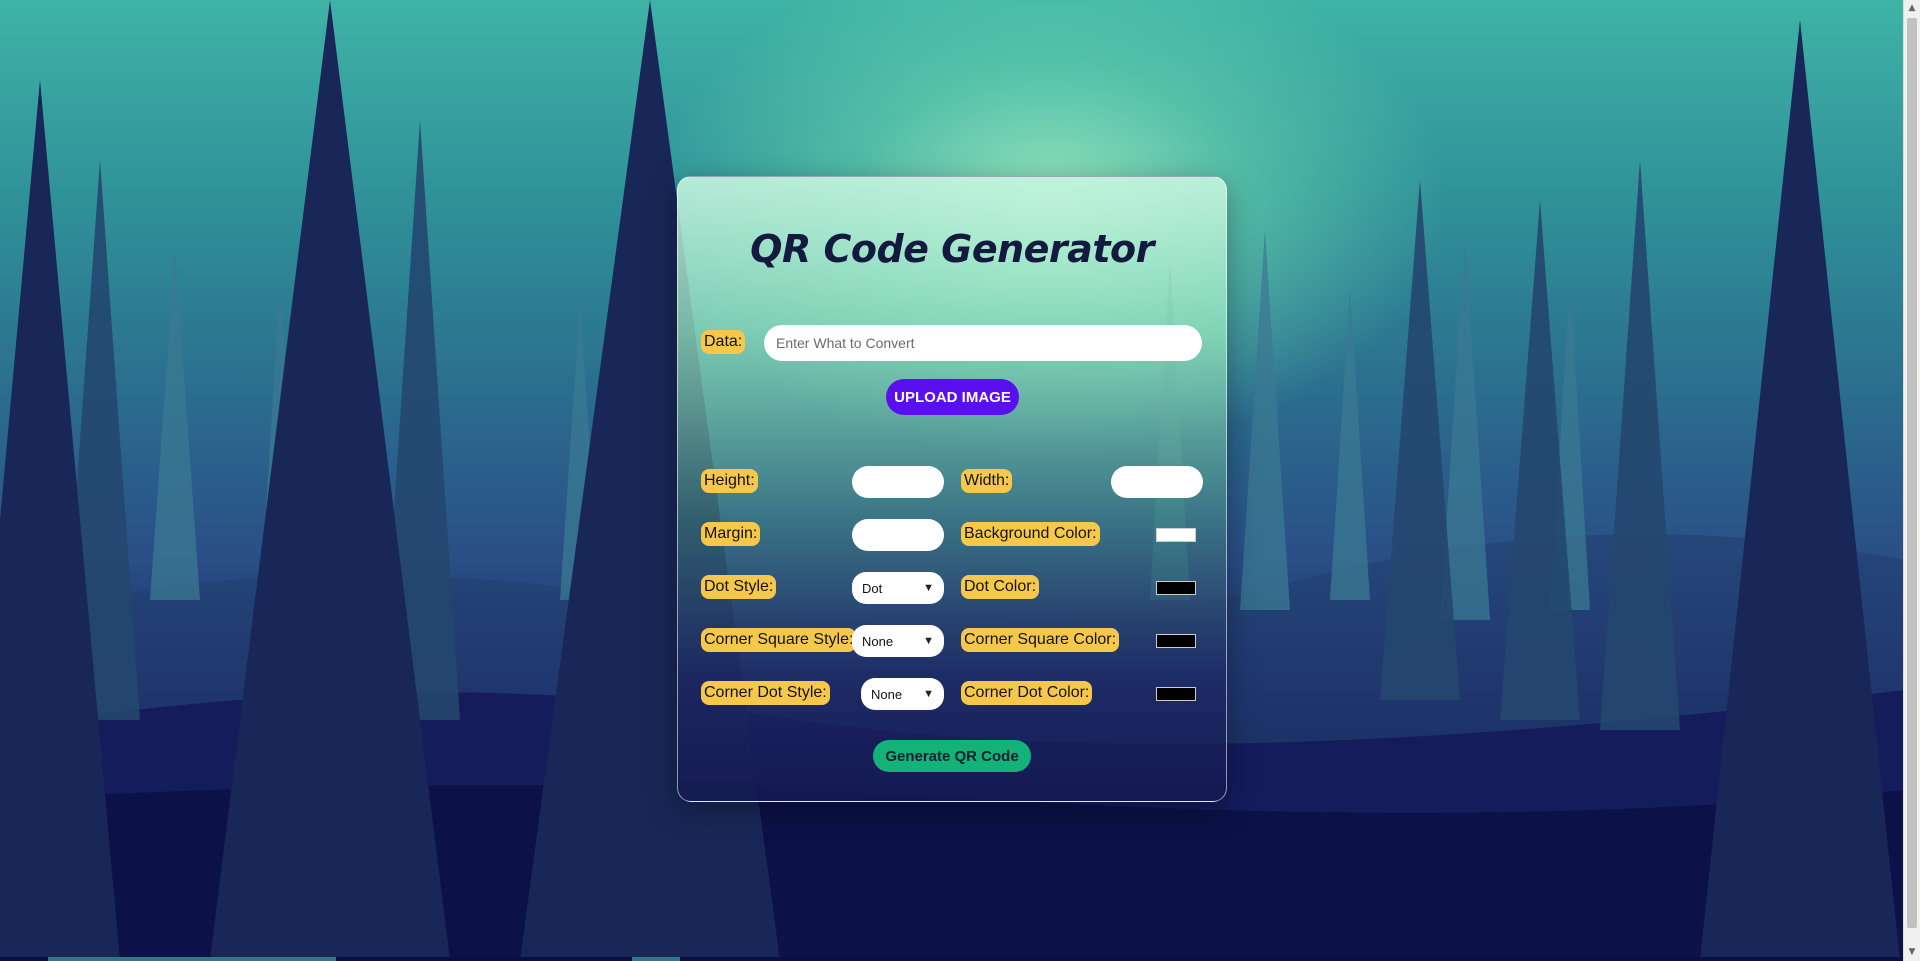  Describe the element at coordinates (898, 588) in the screenshot. I see `dot-style-select: Dot ▼` at that location.